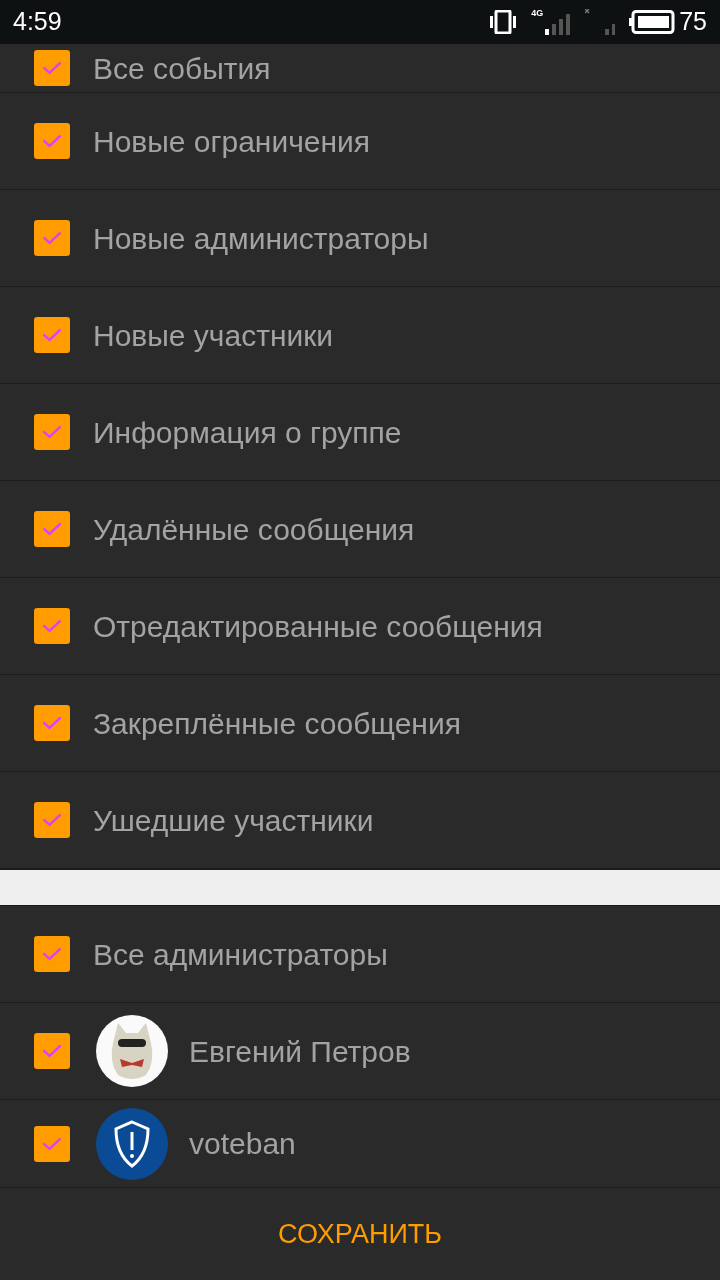  What do you see at coordinates (652, 22) in the screenshot?
I see `battery-icon` at bounding box center [652, 22].